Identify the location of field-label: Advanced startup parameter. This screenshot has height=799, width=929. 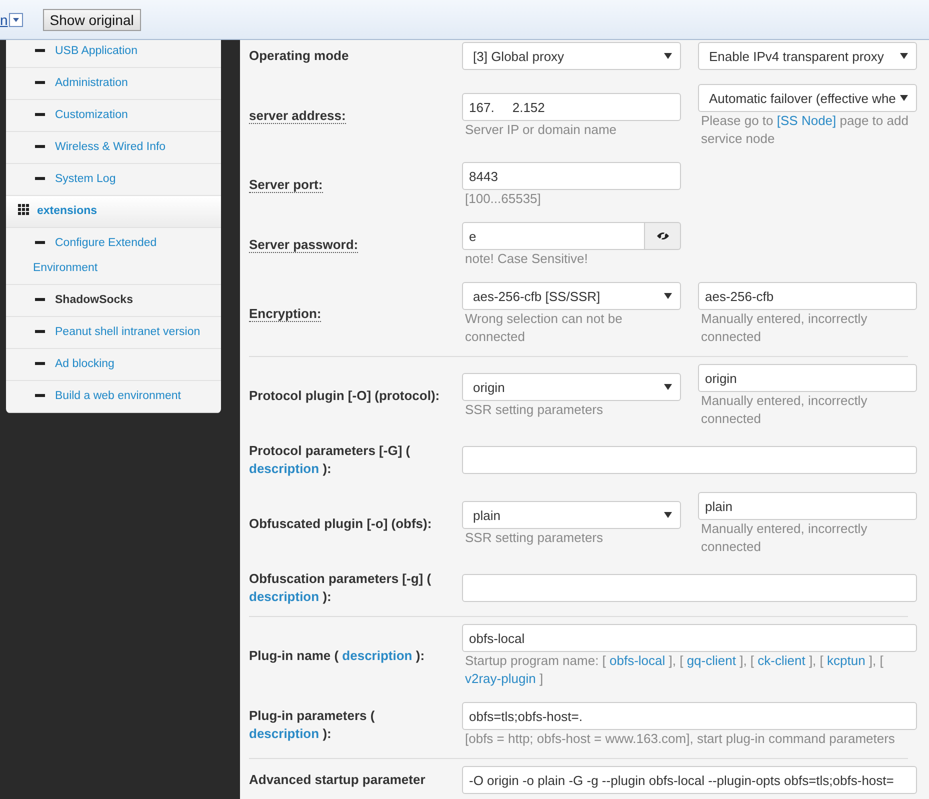
(337, 780).